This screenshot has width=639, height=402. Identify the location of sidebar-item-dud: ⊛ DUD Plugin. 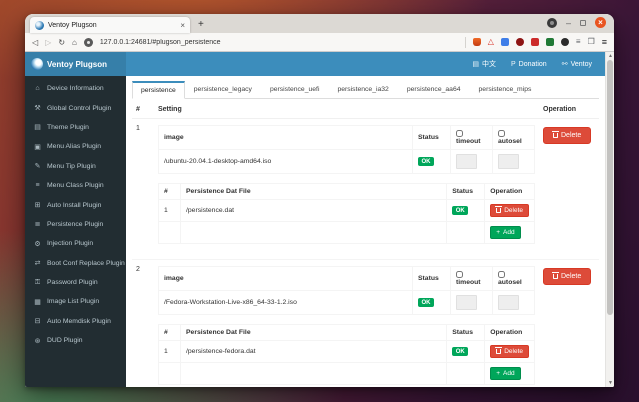
(75, 340).